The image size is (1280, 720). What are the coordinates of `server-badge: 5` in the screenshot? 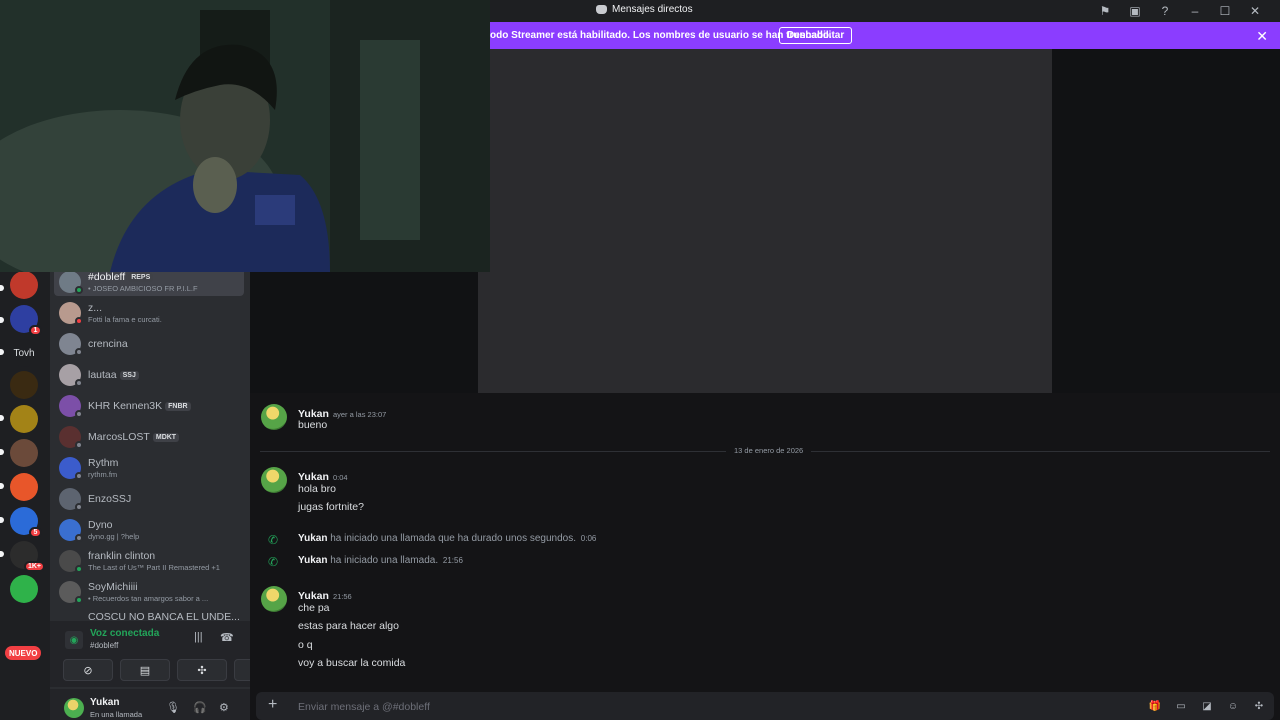 It's located at (35, 532).